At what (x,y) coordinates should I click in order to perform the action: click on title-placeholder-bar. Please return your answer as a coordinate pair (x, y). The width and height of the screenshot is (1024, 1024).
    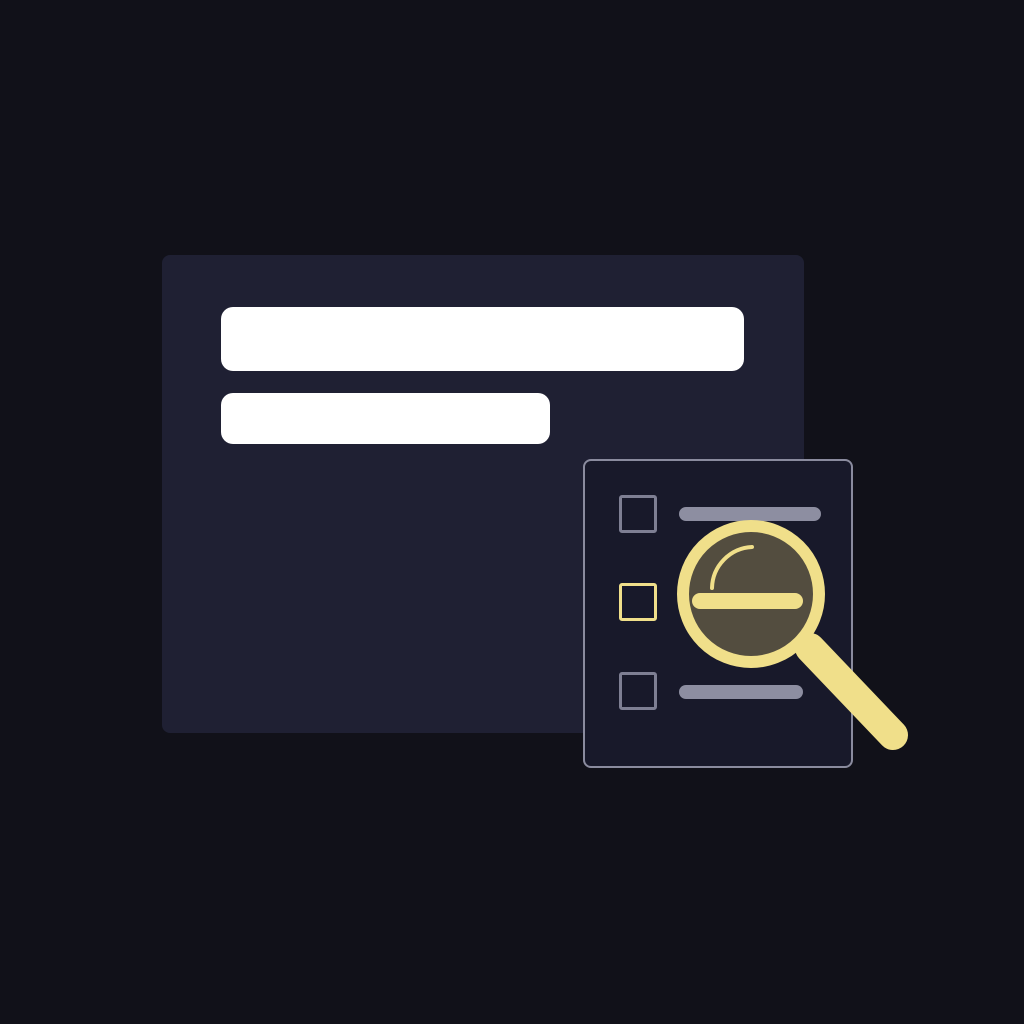
    Looking at the image, I should click on (482, 339).